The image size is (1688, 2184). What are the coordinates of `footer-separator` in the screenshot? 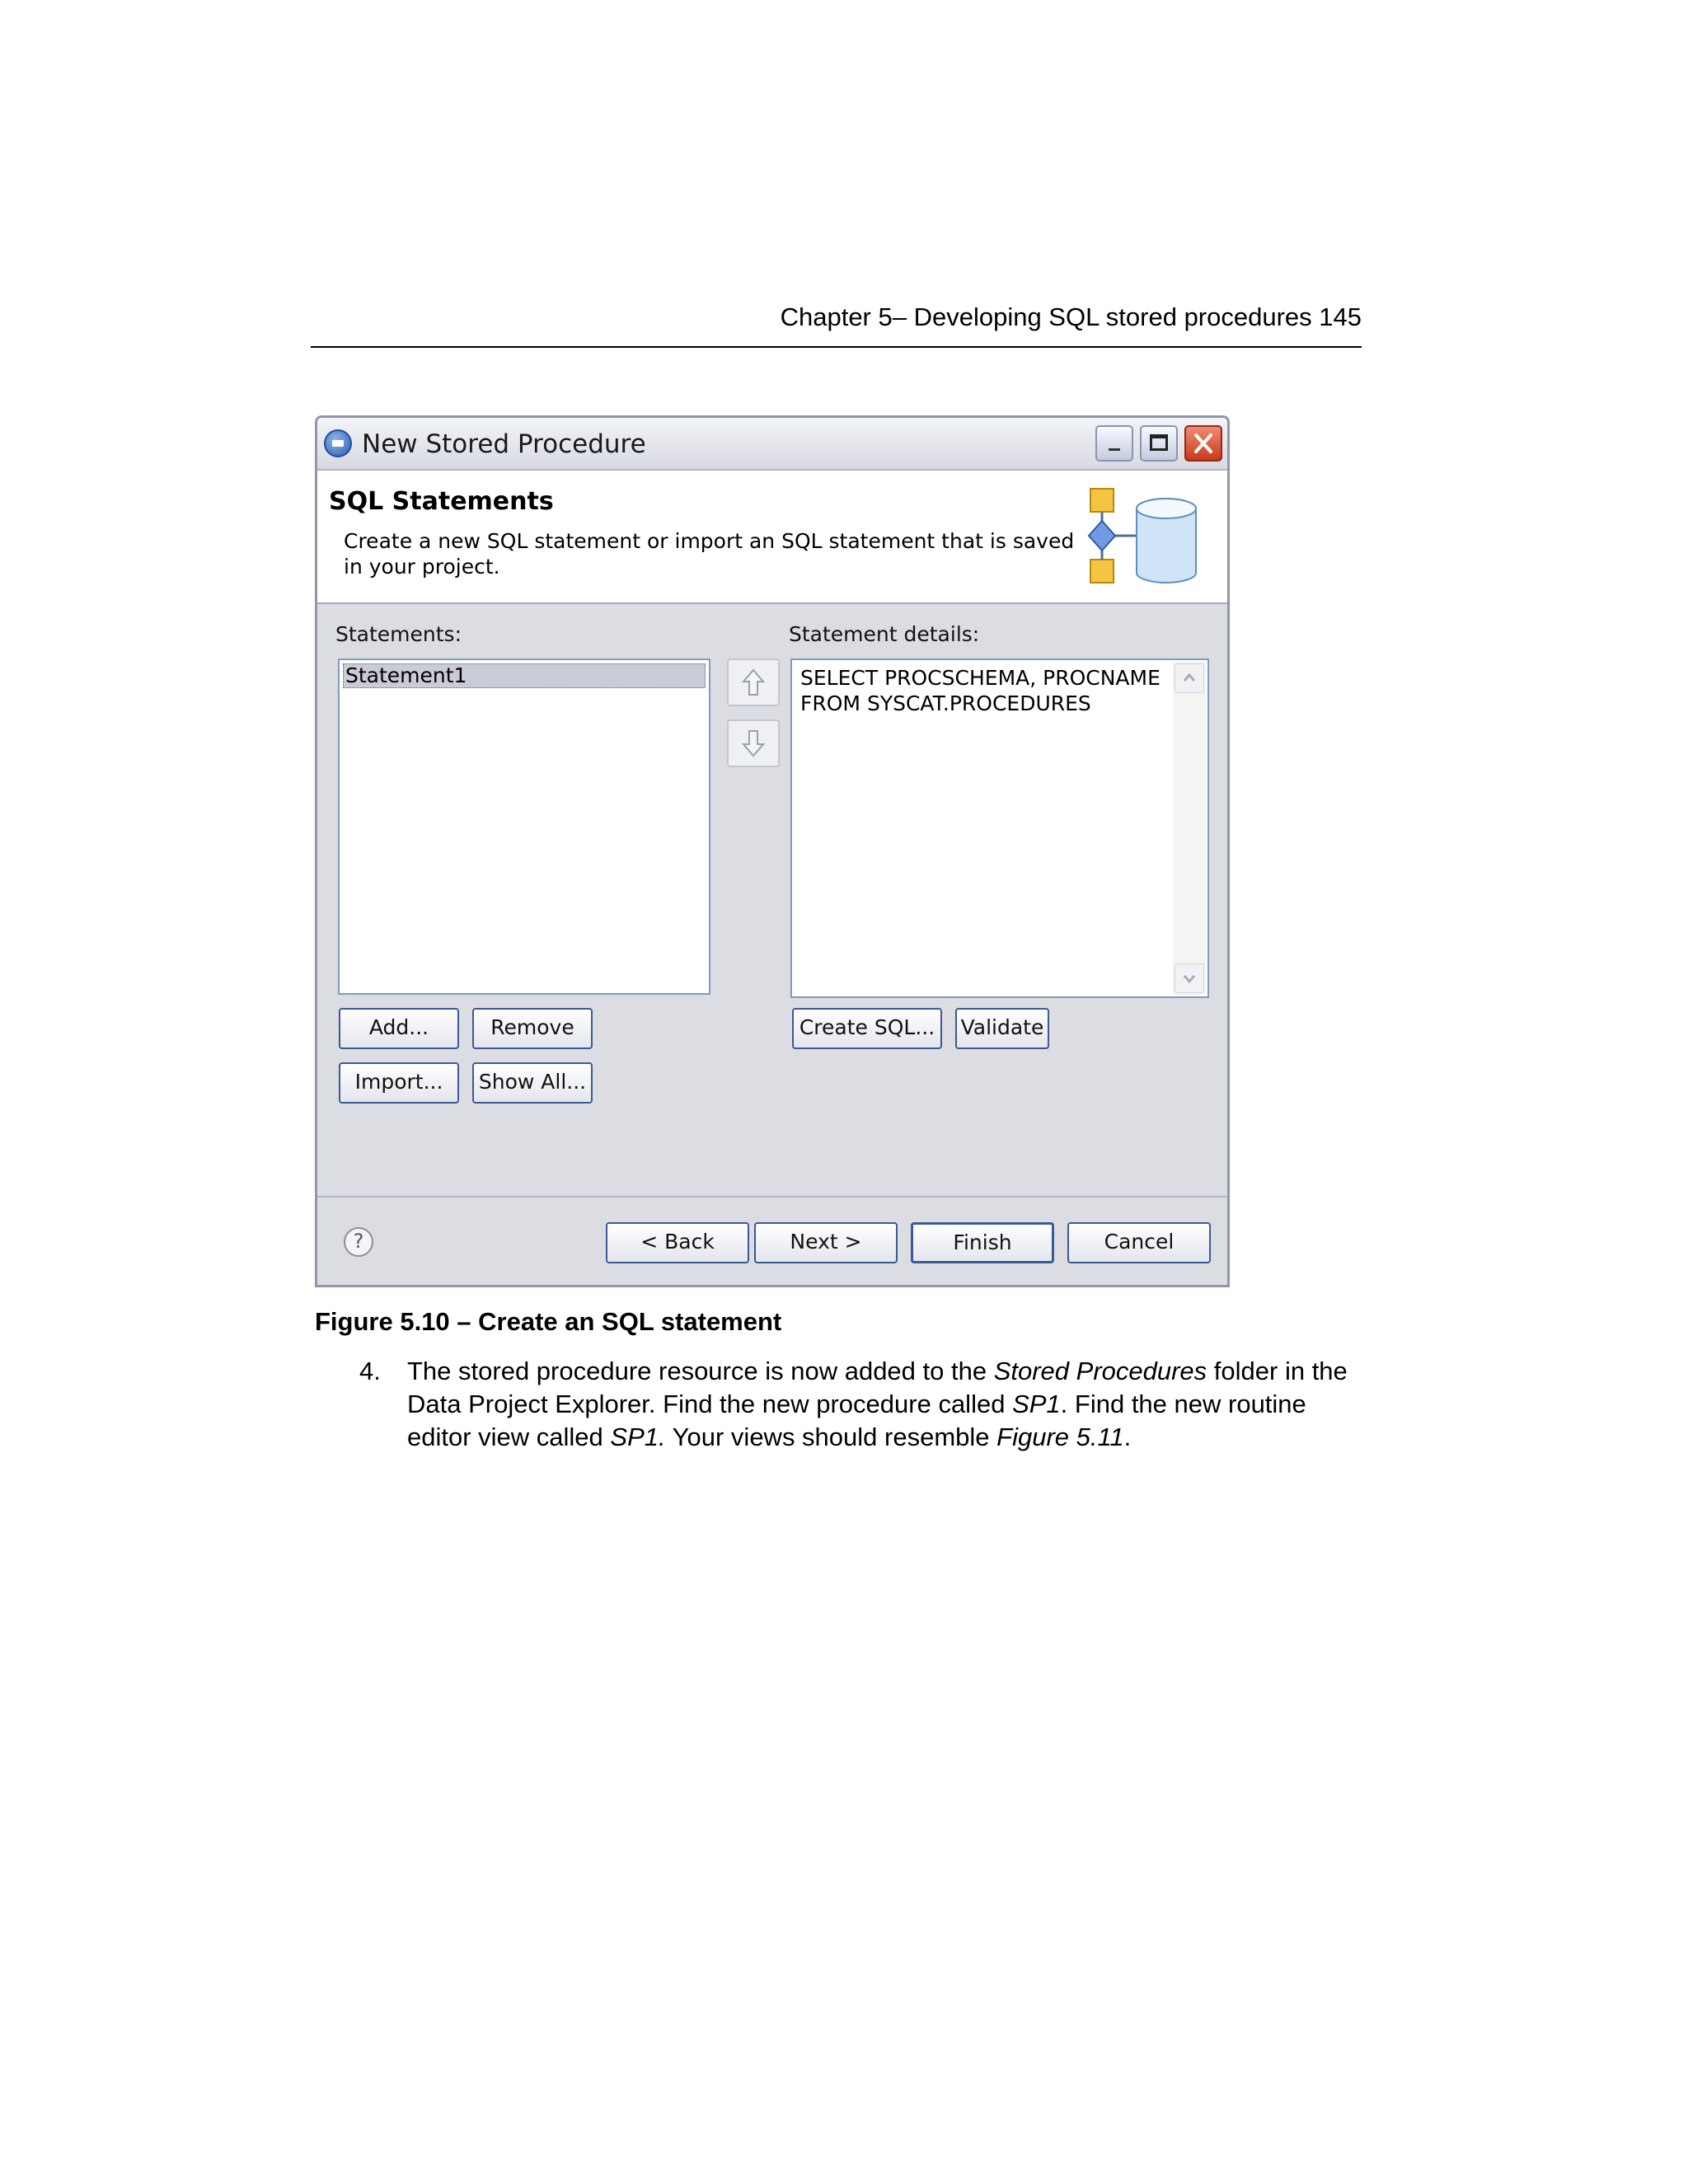 It's located at (772, 1196).